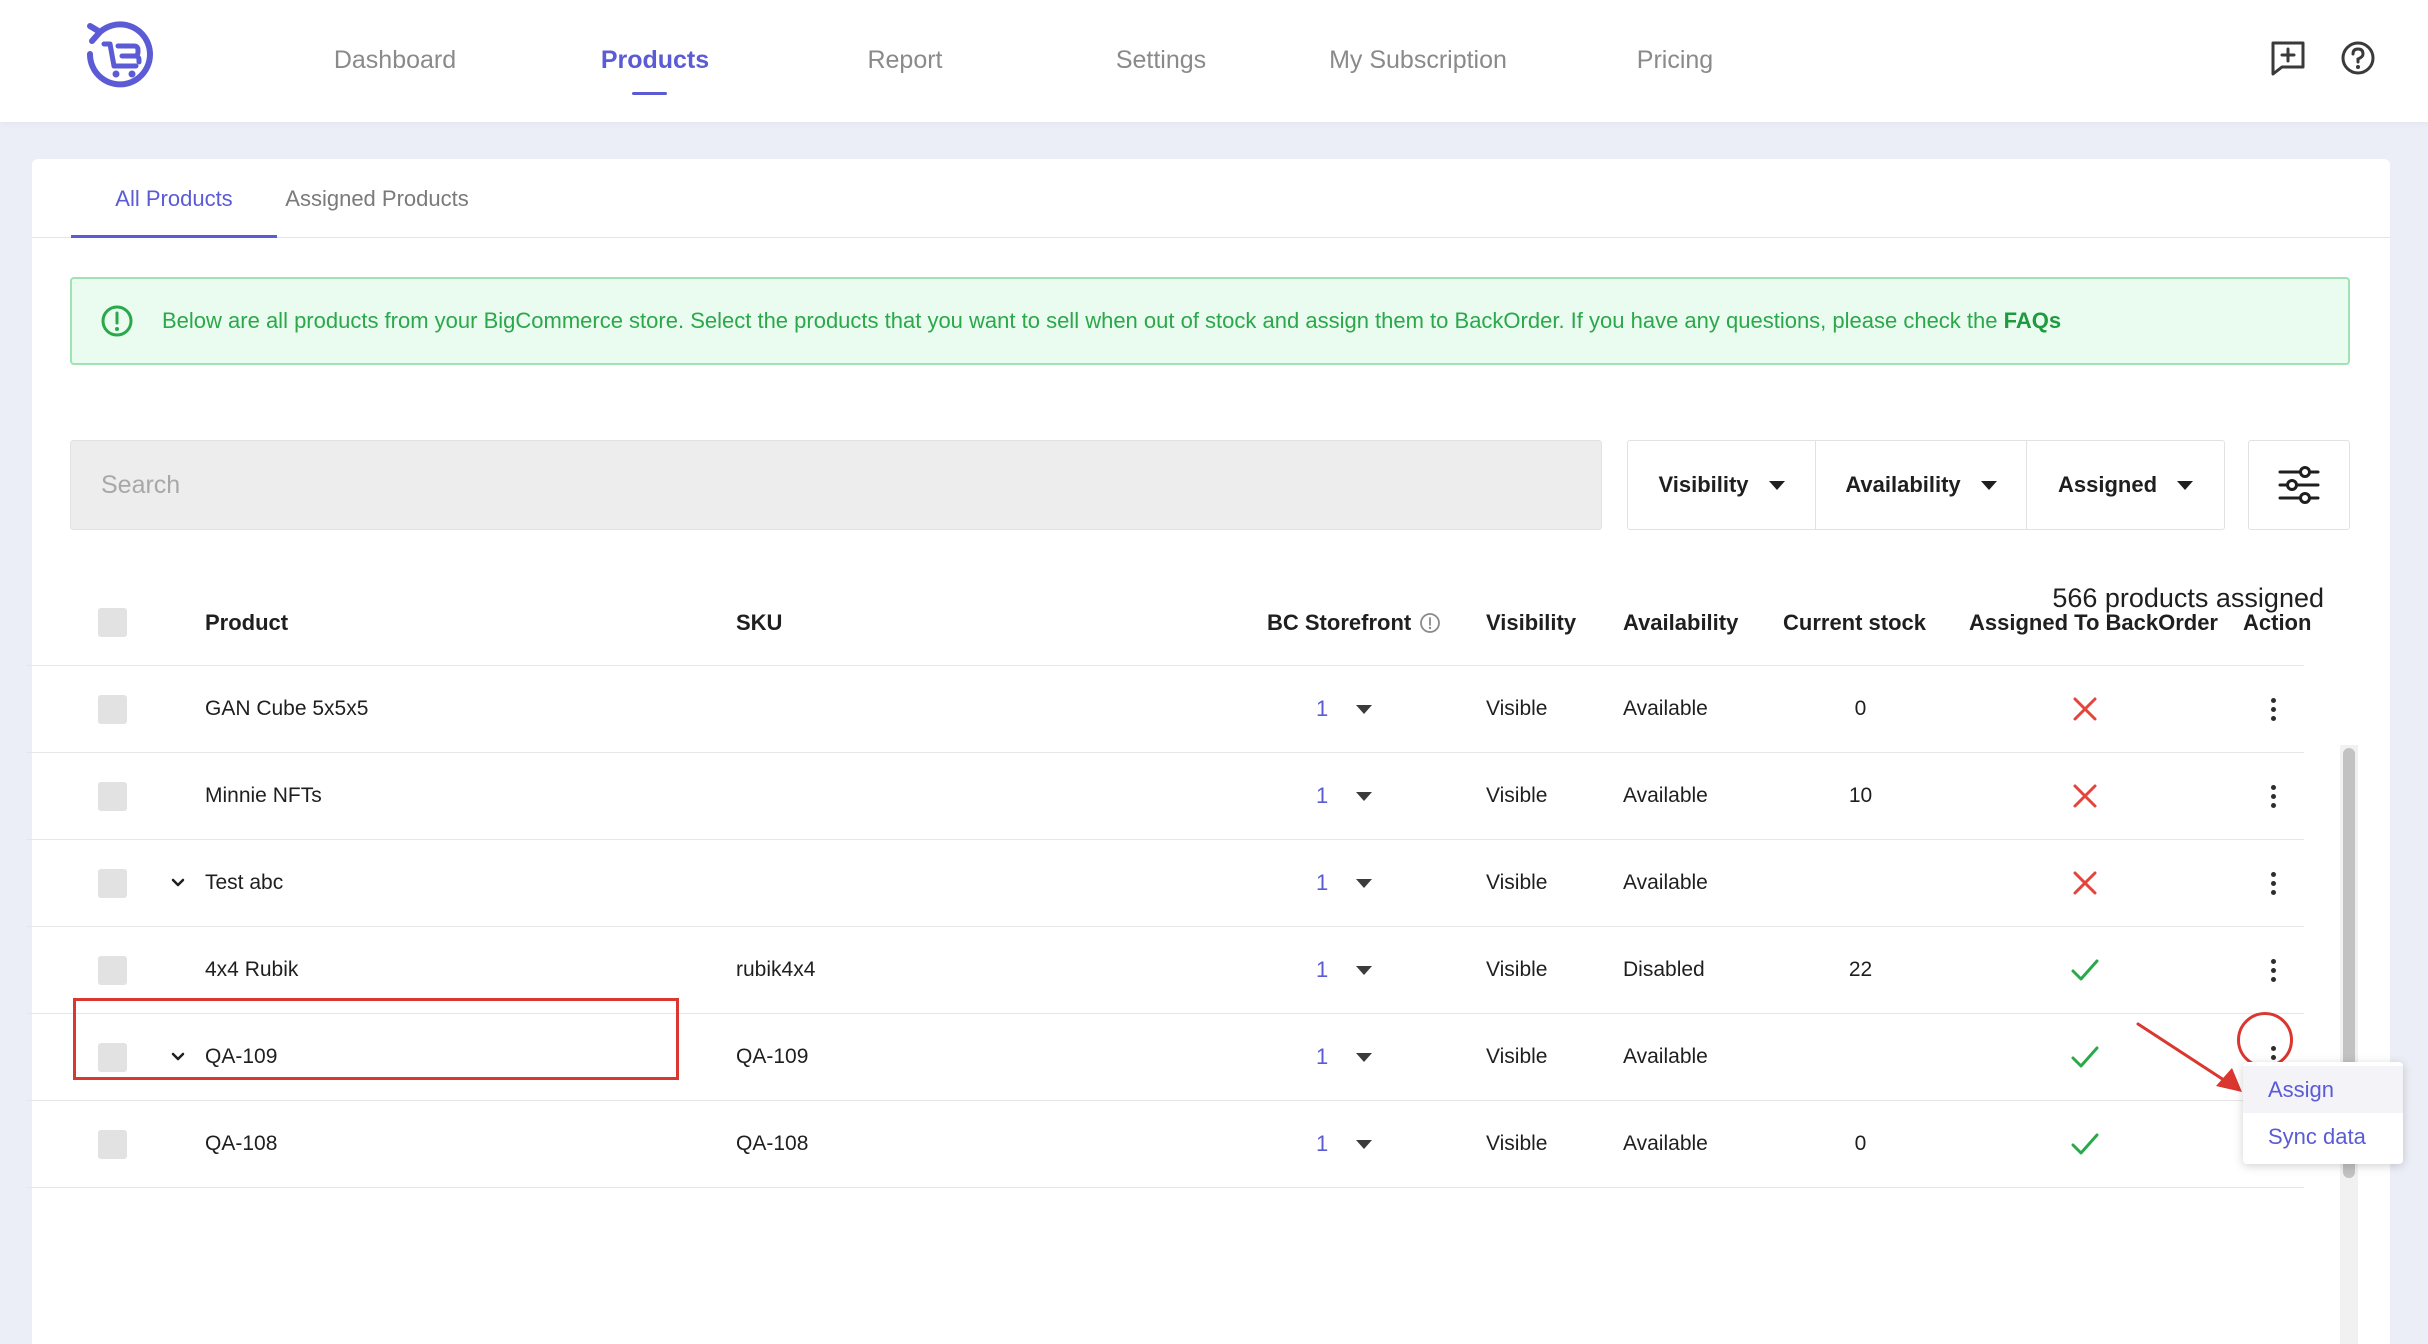 This screenshot has height=1344, width=2428. I want to click on product-sku: rubik4x4, so click(776, 969).